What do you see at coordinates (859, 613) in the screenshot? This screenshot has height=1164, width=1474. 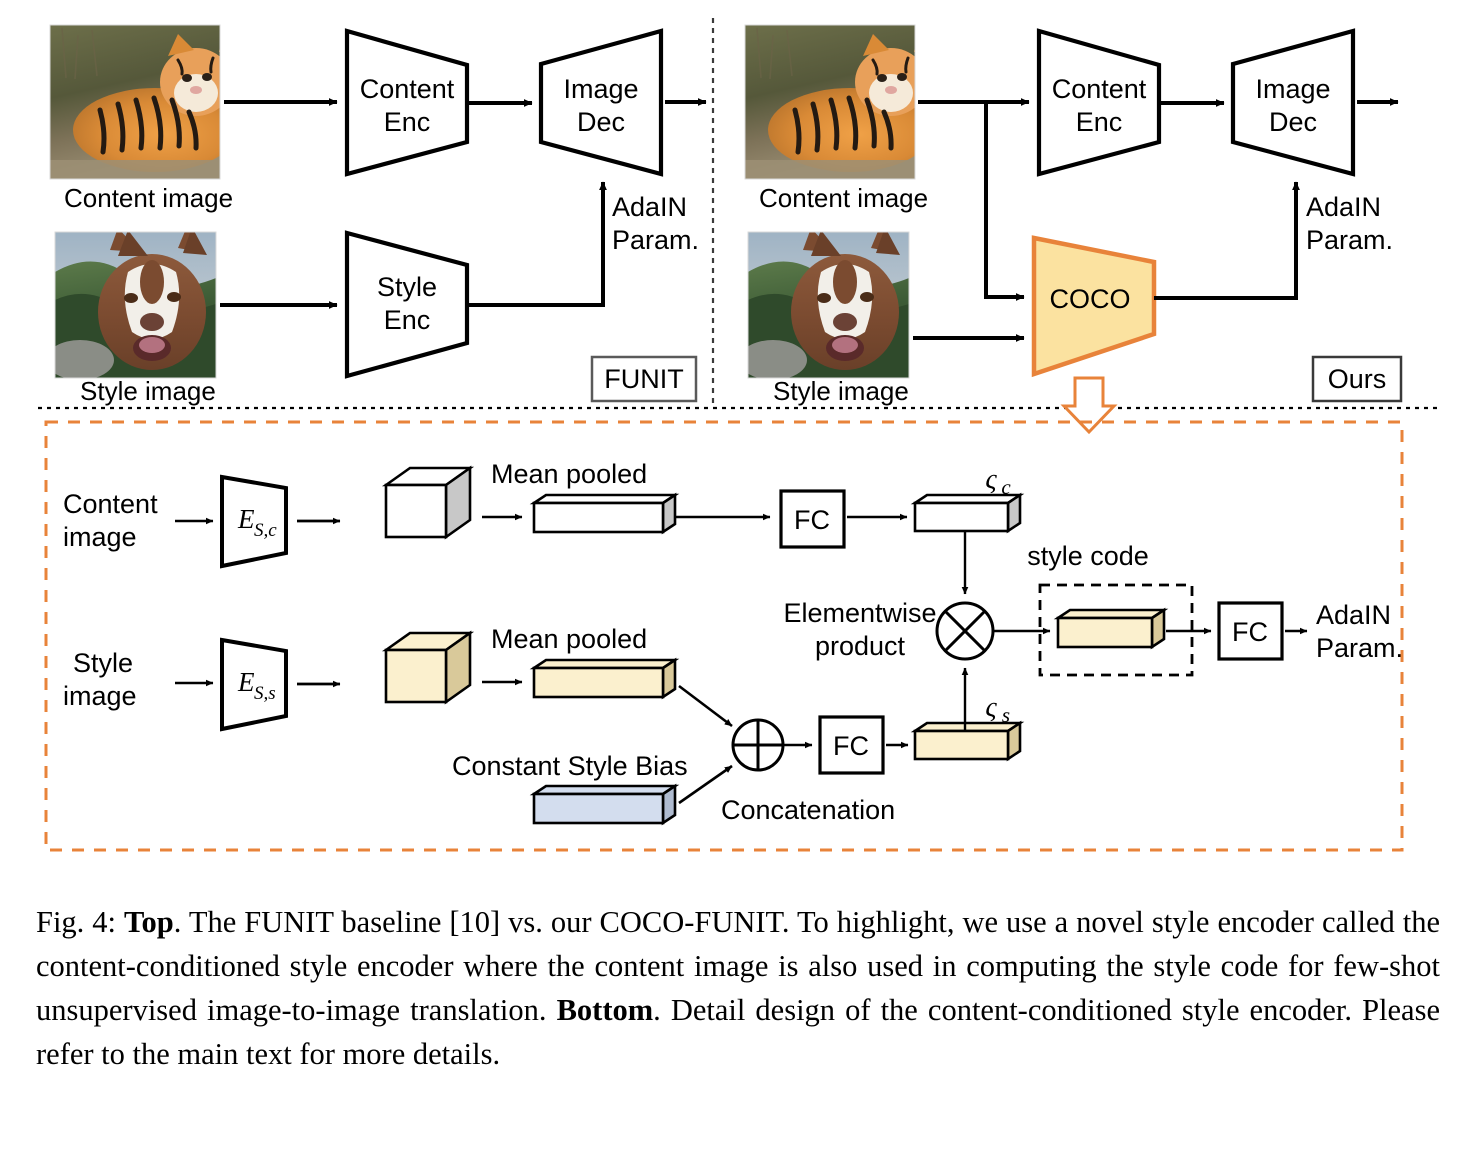 I see `detail-elementwise-label-line1: Elementwise` at bounding box center [859, 613].